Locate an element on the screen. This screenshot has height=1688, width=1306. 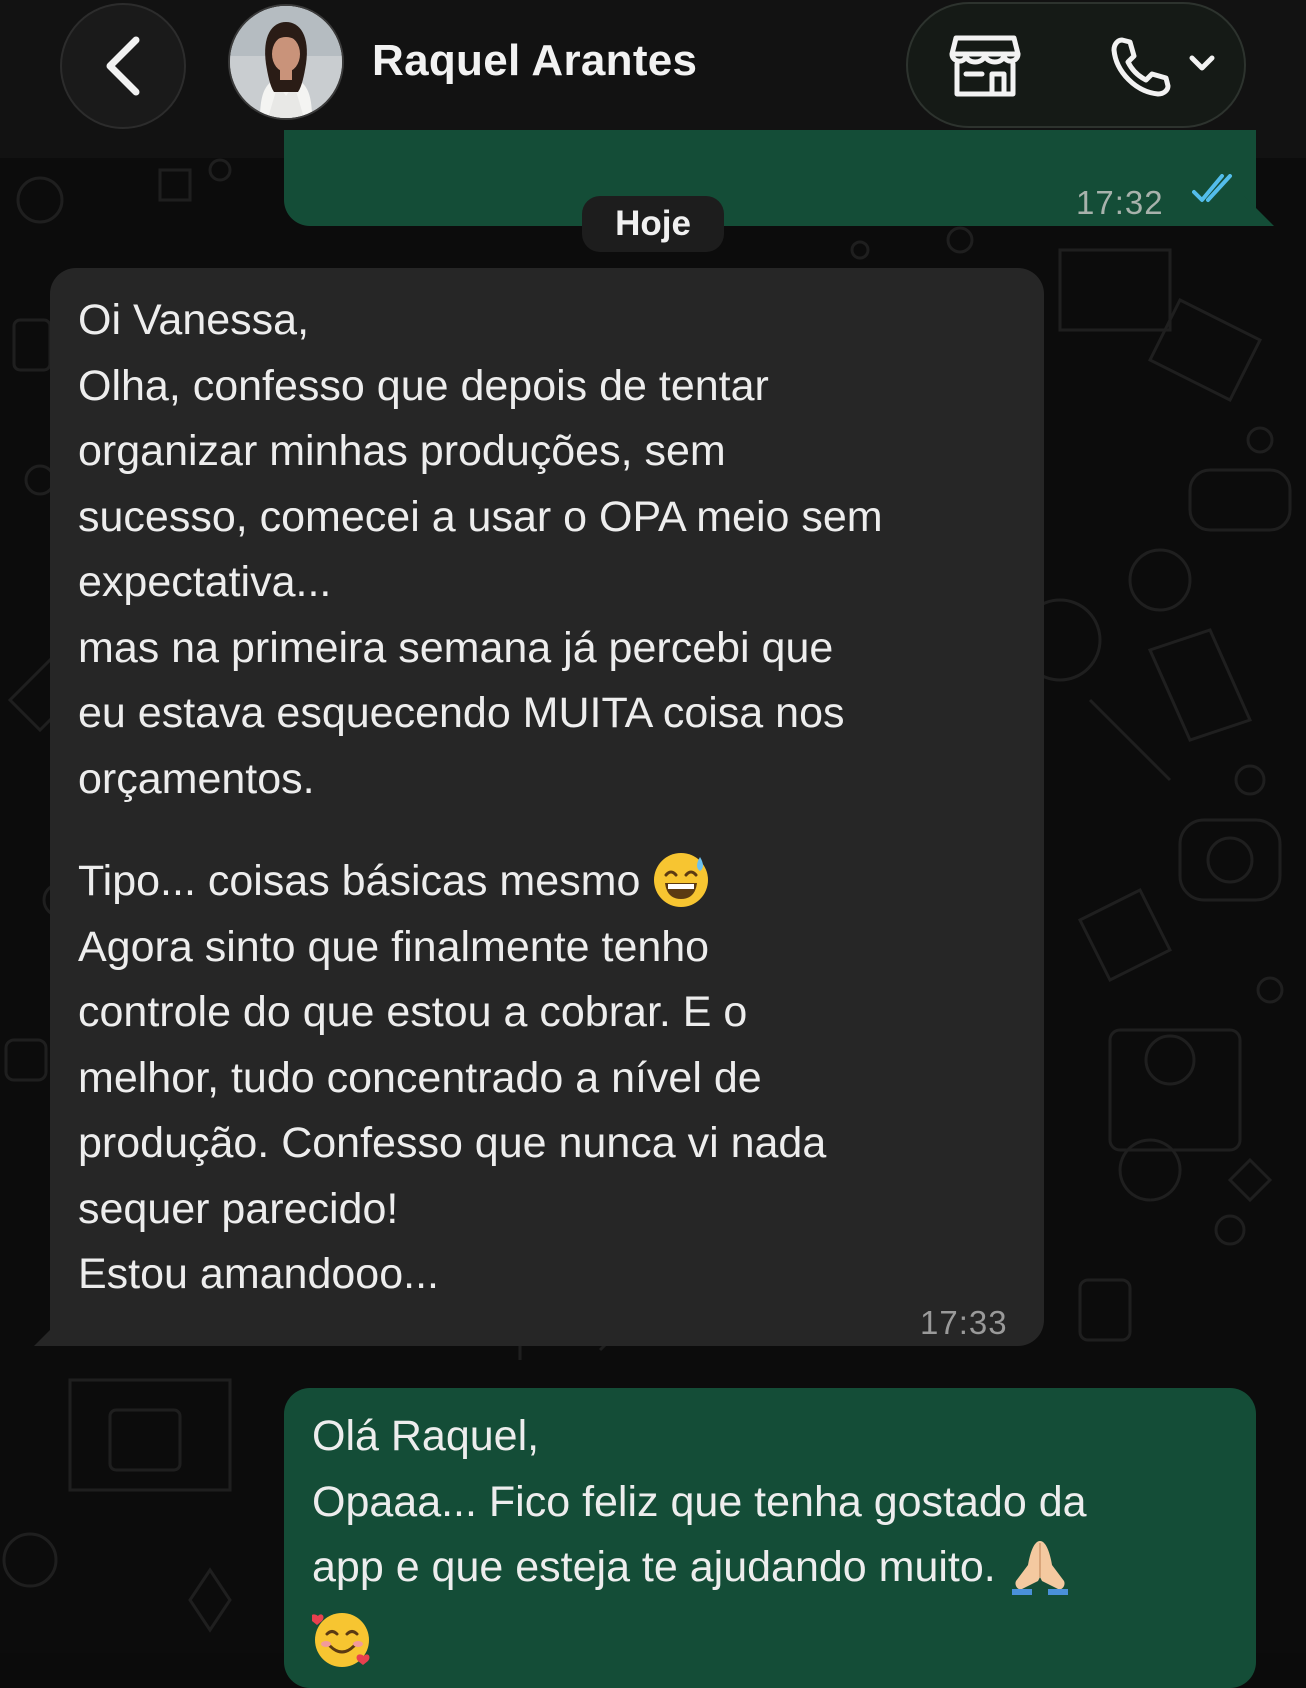
contact-name: Raquel Arantes is located at coordinates (534, 61).